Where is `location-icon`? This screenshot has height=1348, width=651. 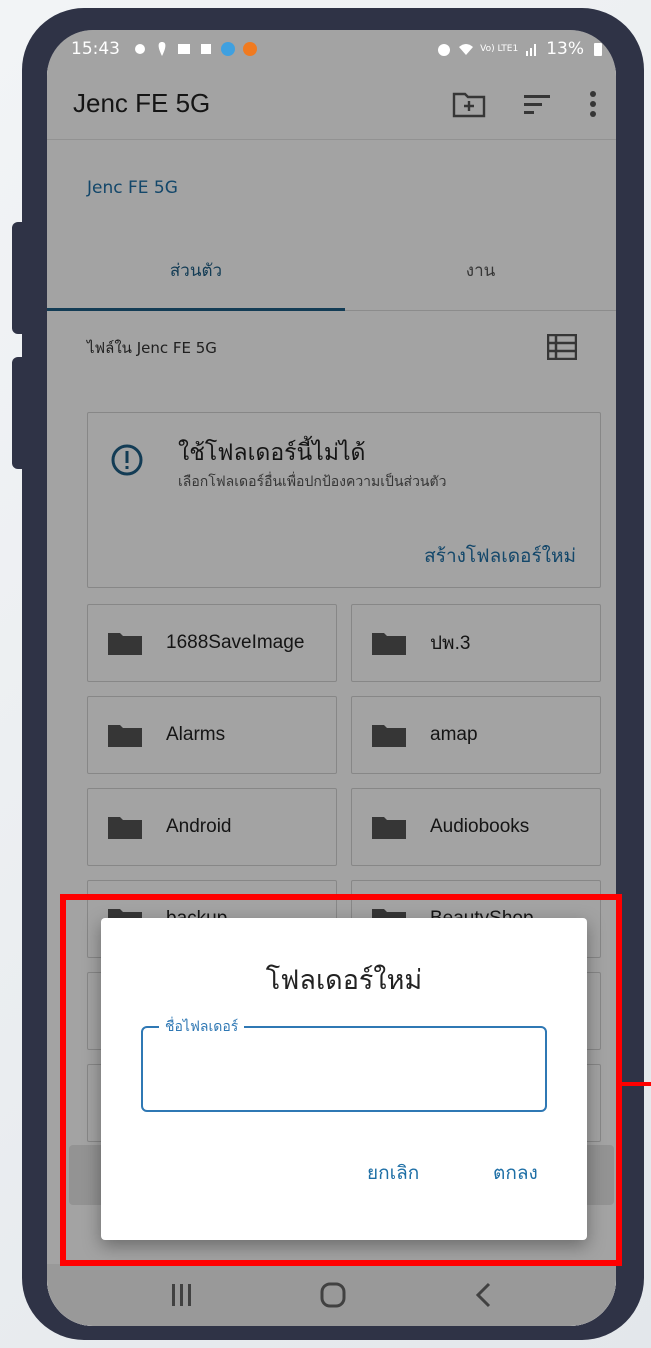
location-icon is located at coordinates (162, 49).